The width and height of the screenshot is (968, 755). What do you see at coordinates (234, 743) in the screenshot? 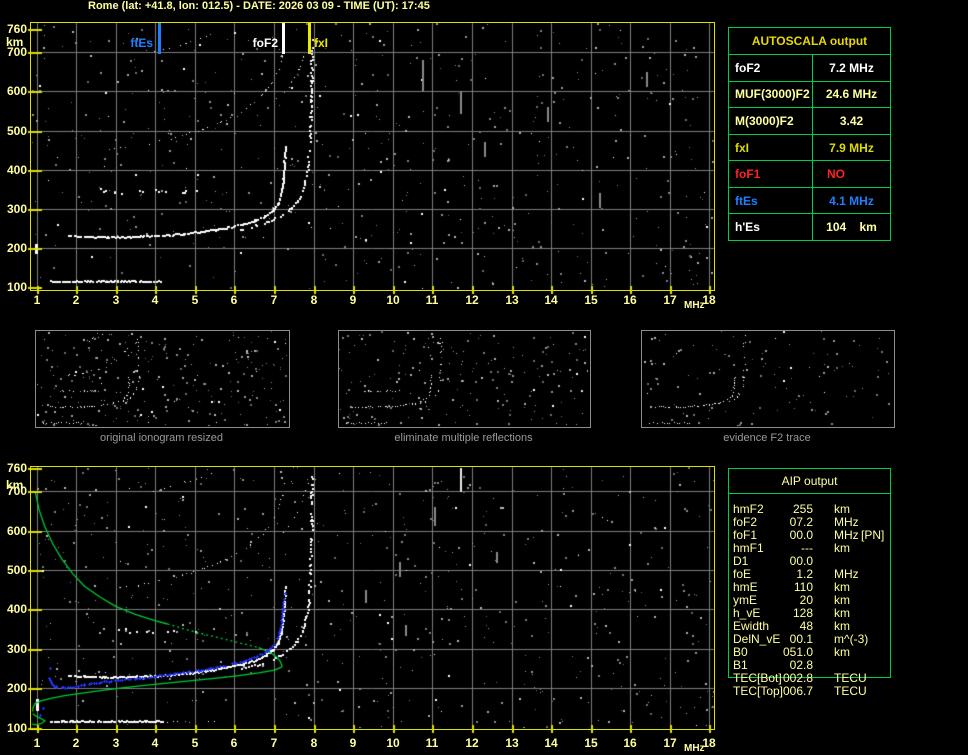
I see `x-tick-label-1-6: 6` at bounding box center [234, 743].